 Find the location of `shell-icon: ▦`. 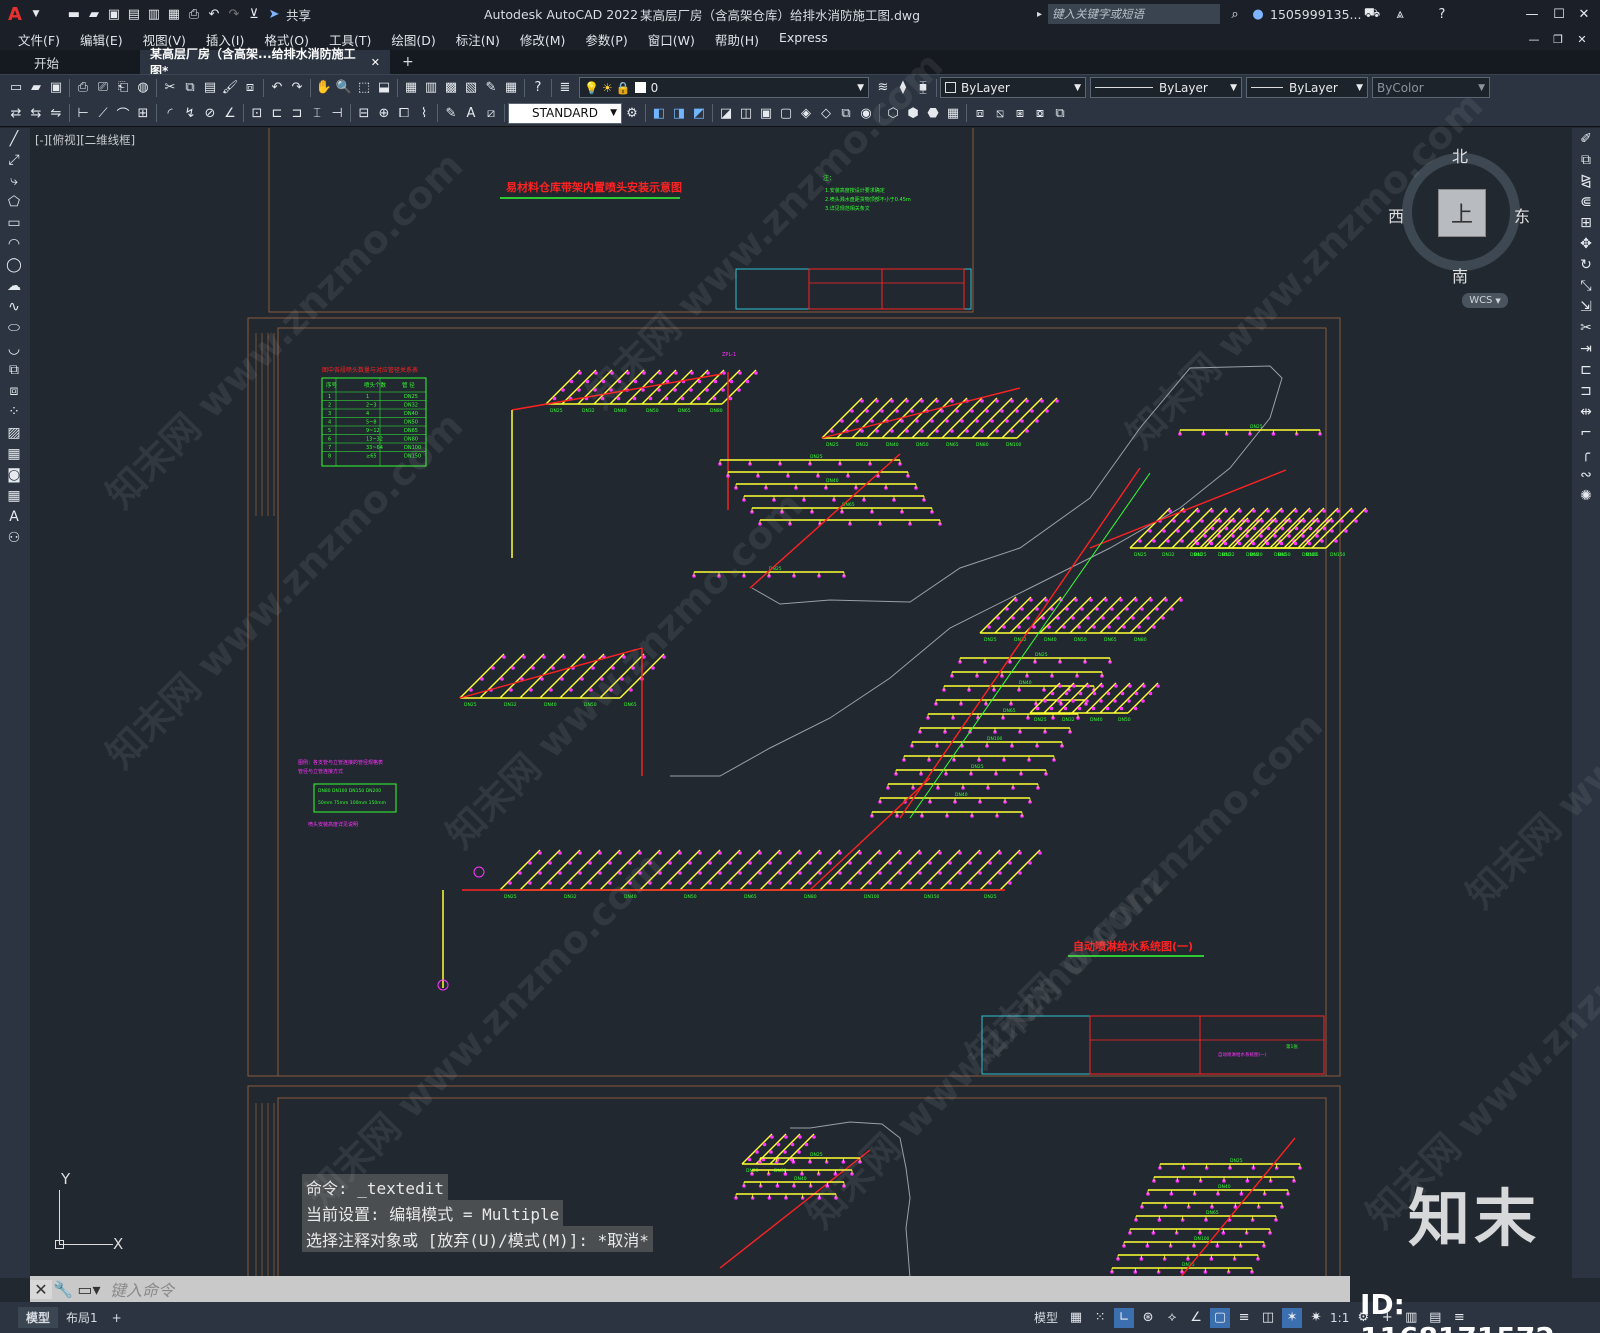

shell-icon: ▦ is located at coordinates (953, 113).